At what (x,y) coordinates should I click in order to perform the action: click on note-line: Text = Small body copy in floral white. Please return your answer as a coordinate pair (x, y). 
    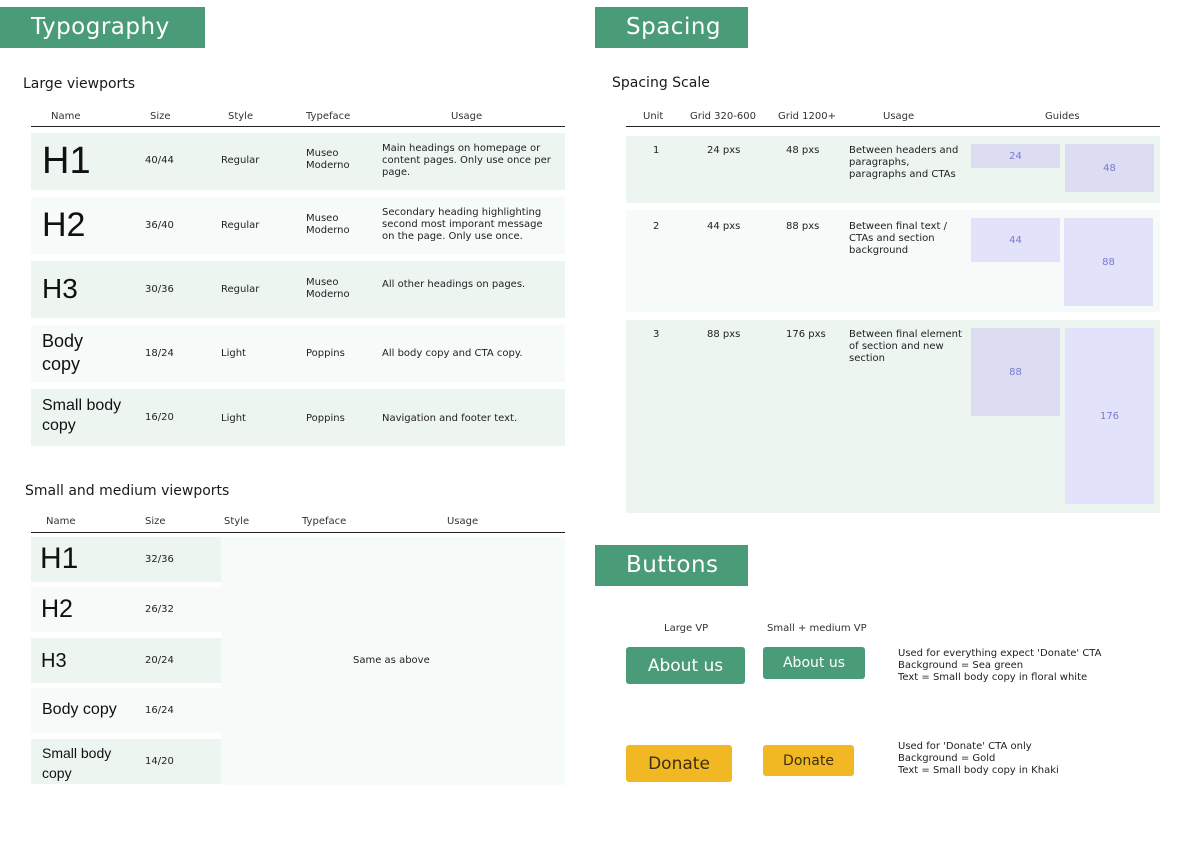
    Looking at the image, I should click on (993, 677).